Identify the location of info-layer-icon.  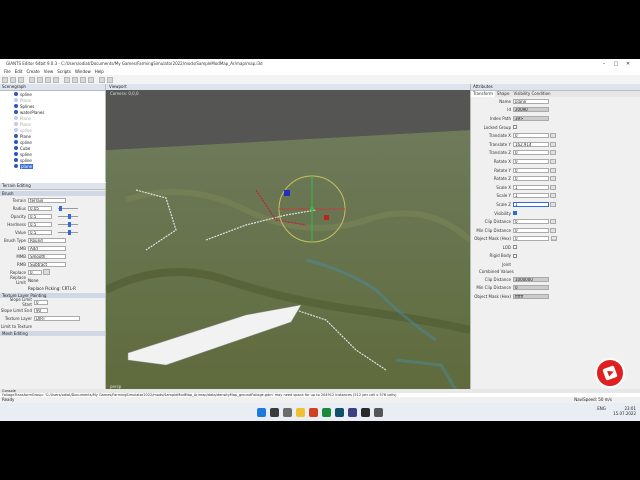
(91, 79).